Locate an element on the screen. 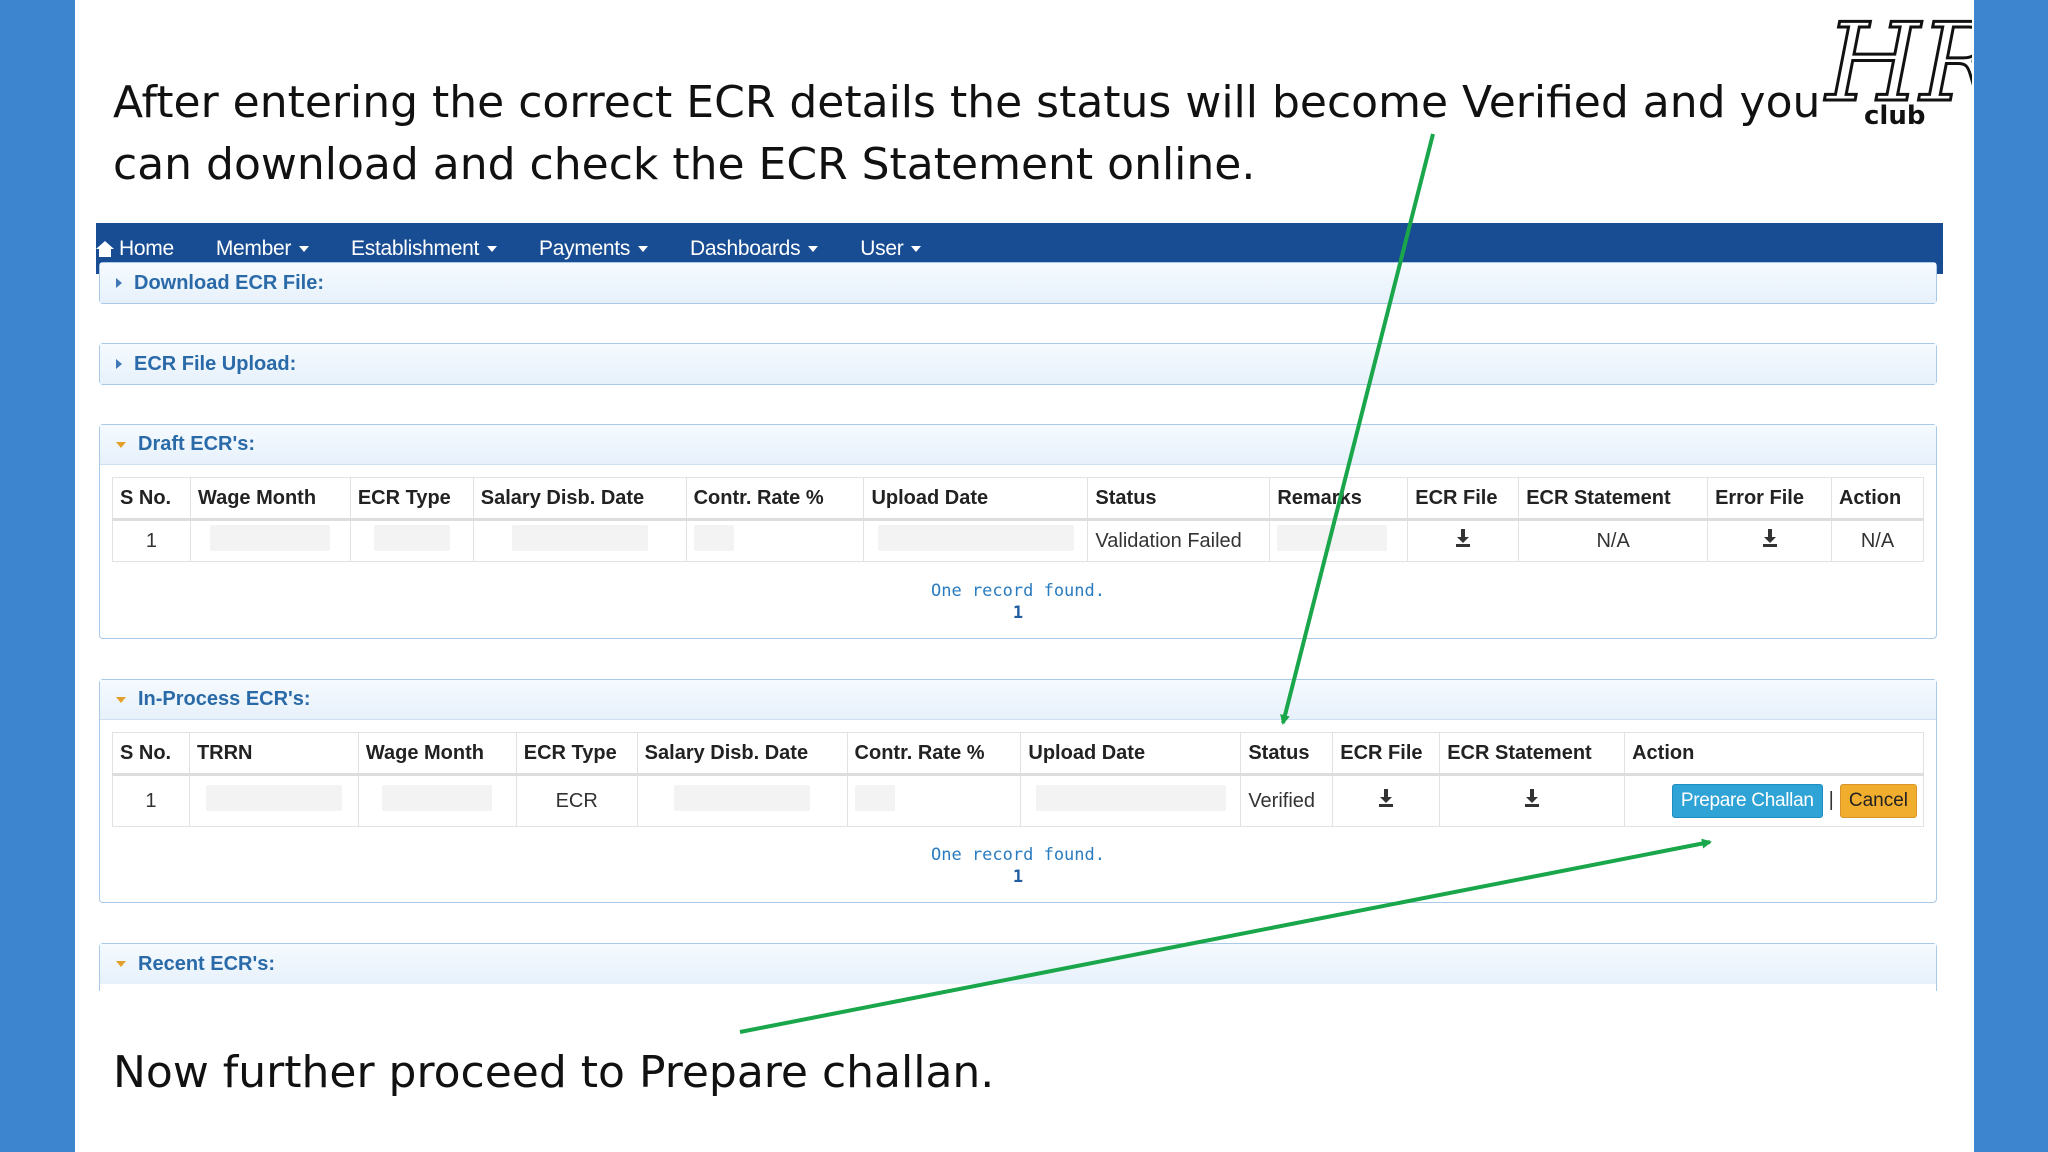  panel-download-ecr: Download ECR File: is located at coordinates (1018, 283).